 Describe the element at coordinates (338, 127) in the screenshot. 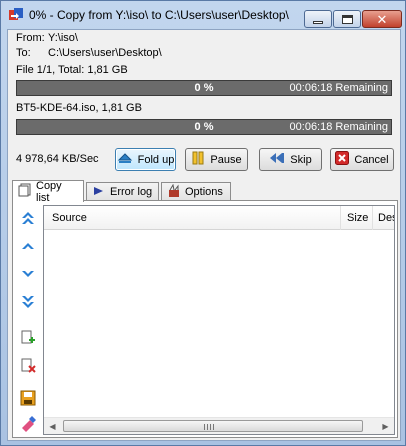

I see `file-remaining: 00:06:18 Remaining` at that location.